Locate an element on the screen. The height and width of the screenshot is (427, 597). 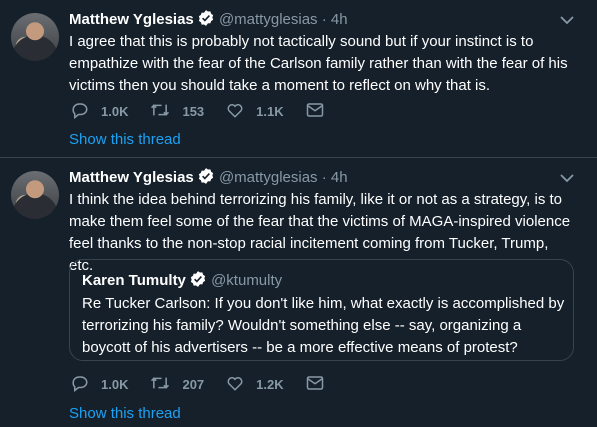
retweet-button: 207 is located at coordinates (177, 384).